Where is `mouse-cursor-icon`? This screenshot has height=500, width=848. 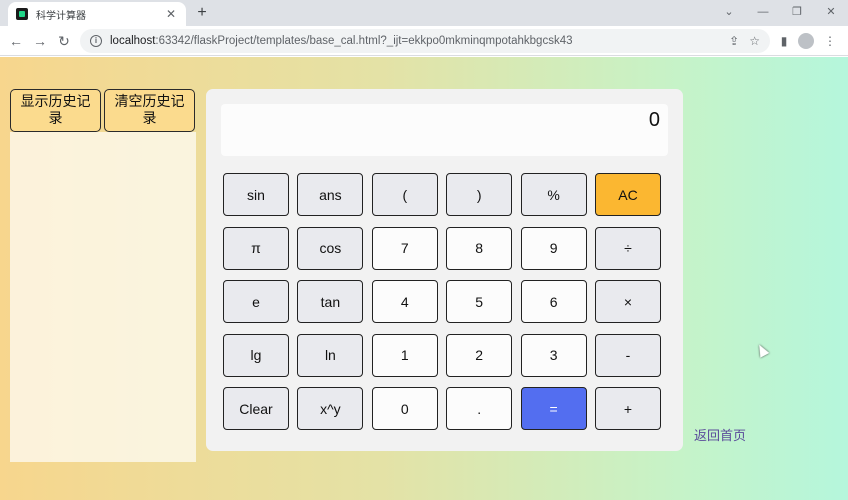
mouse-cursor-icon is located at coordinates (762, 350).